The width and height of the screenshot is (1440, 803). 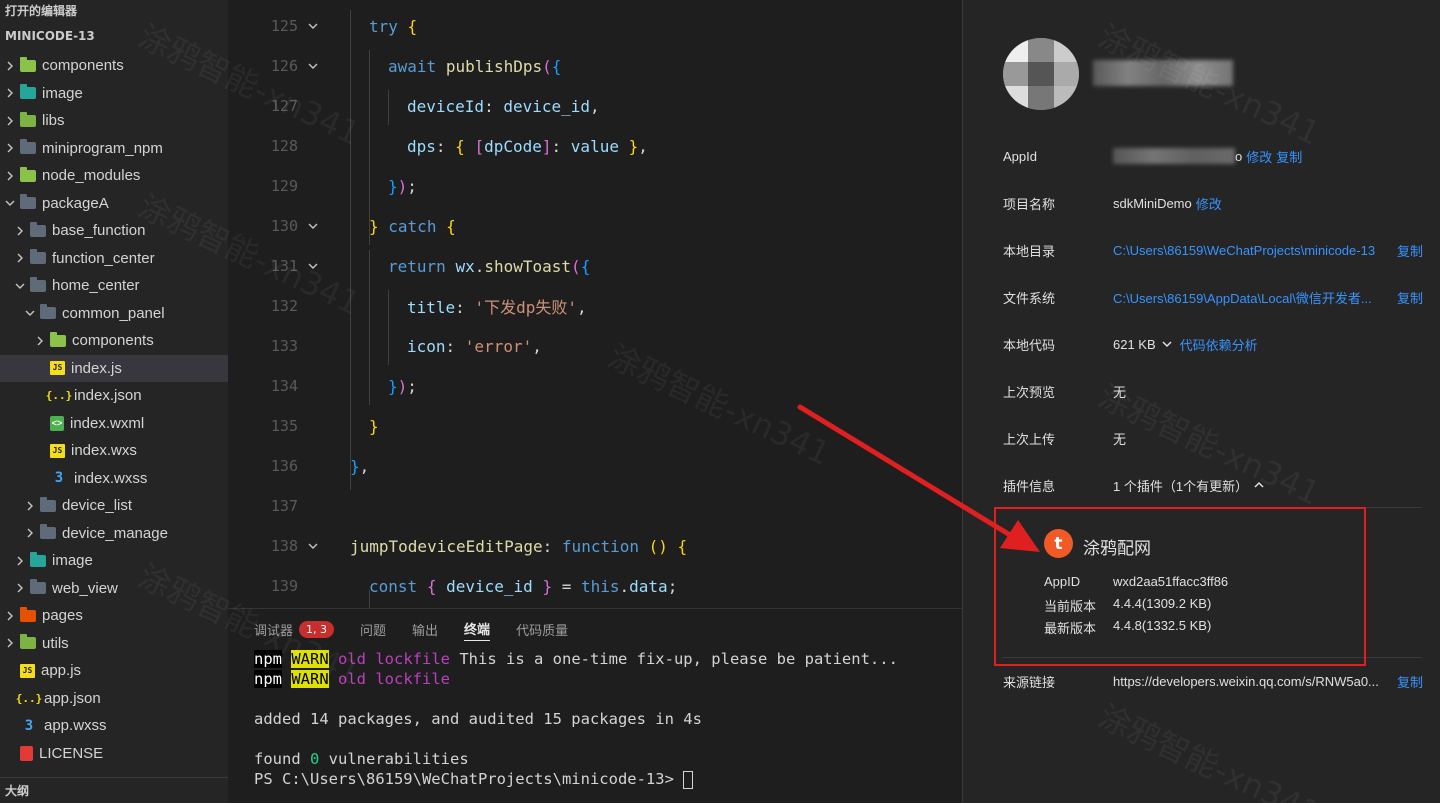 I want to click on code-line: 128 dps: { [dpCode]: value },, so click(x=595, y=146).